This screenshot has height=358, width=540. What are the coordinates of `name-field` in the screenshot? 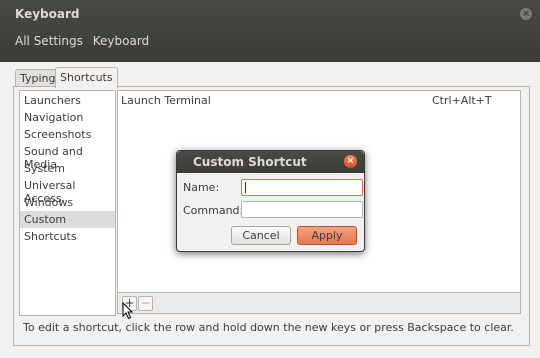 It's located at (302, 187).